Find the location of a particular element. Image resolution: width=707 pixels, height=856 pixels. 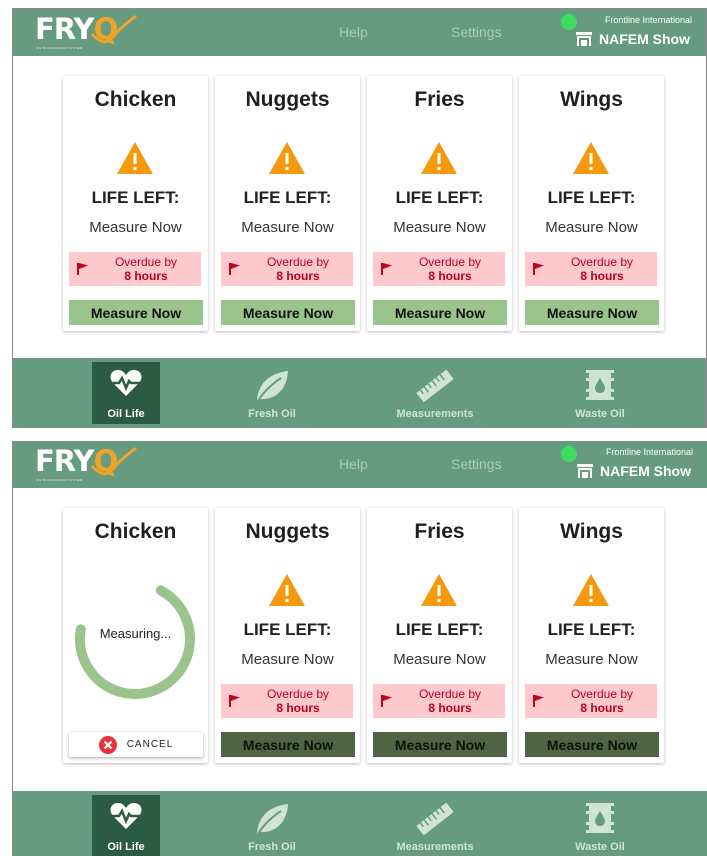

card-title: Nuggets is located at coordinates (287, 99).